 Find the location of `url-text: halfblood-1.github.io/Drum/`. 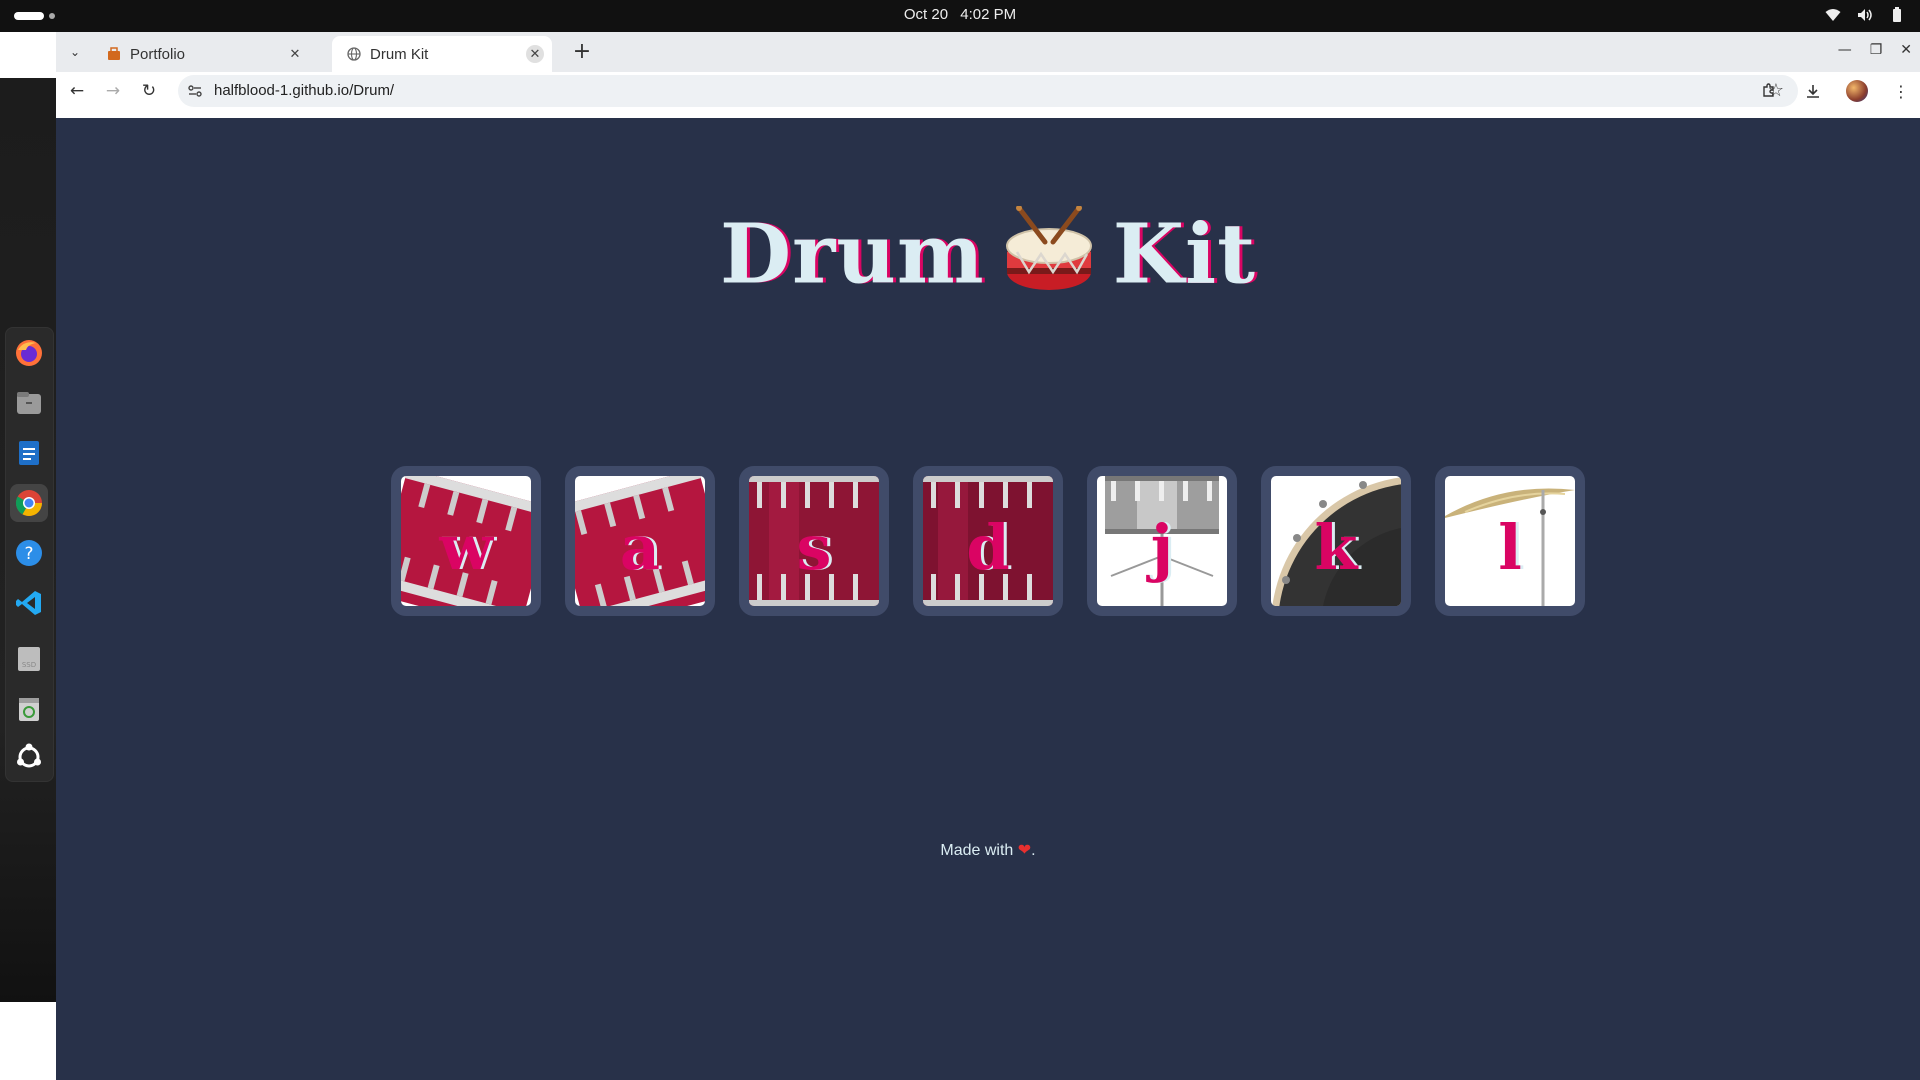

url-text: halfblood-1.github.io/Drum/ is located at coordinates (304, 90).